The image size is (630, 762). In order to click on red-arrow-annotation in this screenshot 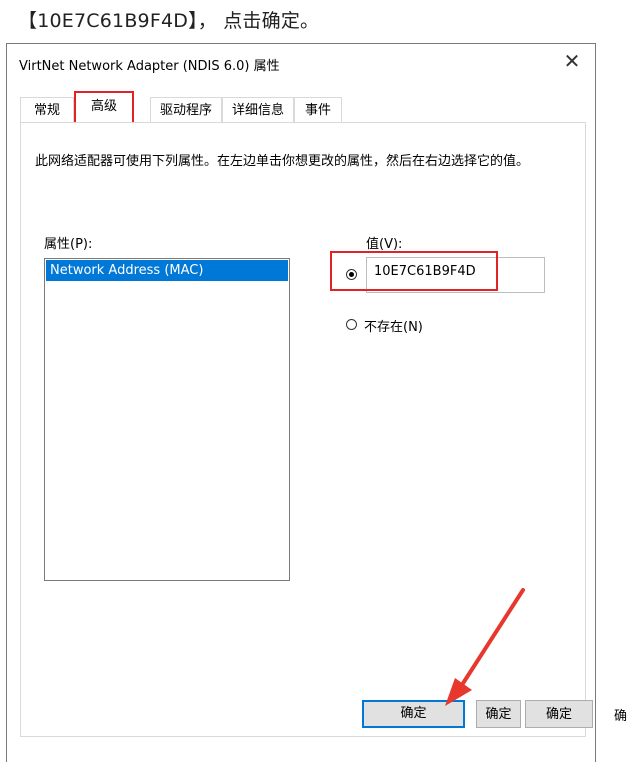, I will do `click(485, 647)`.